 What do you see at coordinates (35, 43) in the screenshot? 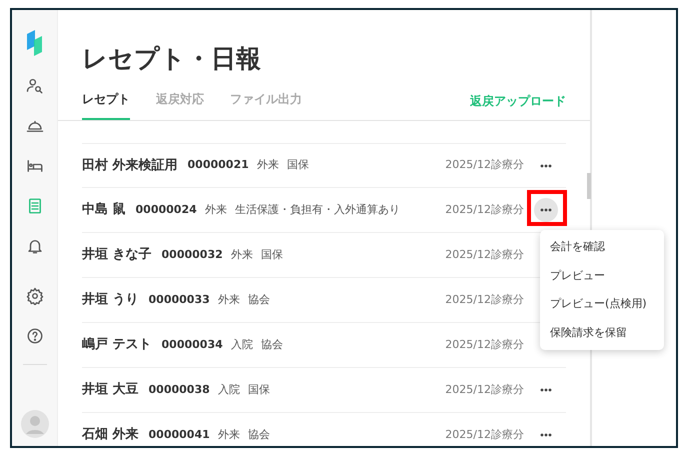
I see `app-logo` at bounding box center [35, 43].